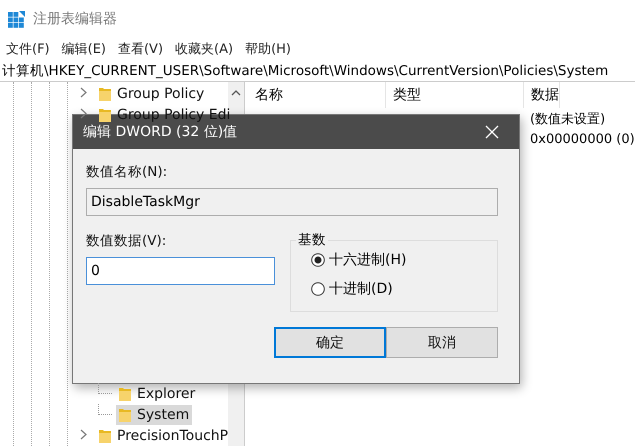 The image size is (635, 446). I want to click on dialog-button: 确定, so click(330, 342).